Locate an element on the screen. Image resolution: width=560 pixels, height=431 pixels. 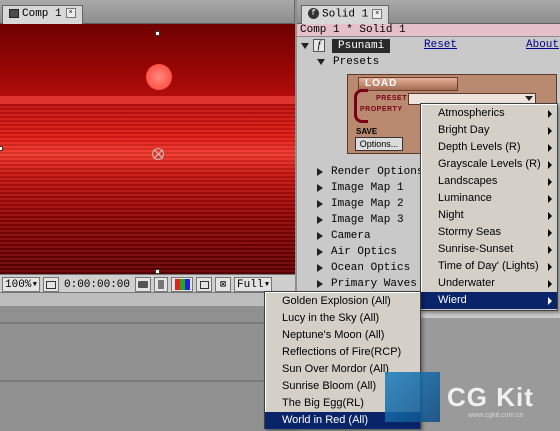
zoom-select: 100% ▼ is located at coordinates (21, 284).